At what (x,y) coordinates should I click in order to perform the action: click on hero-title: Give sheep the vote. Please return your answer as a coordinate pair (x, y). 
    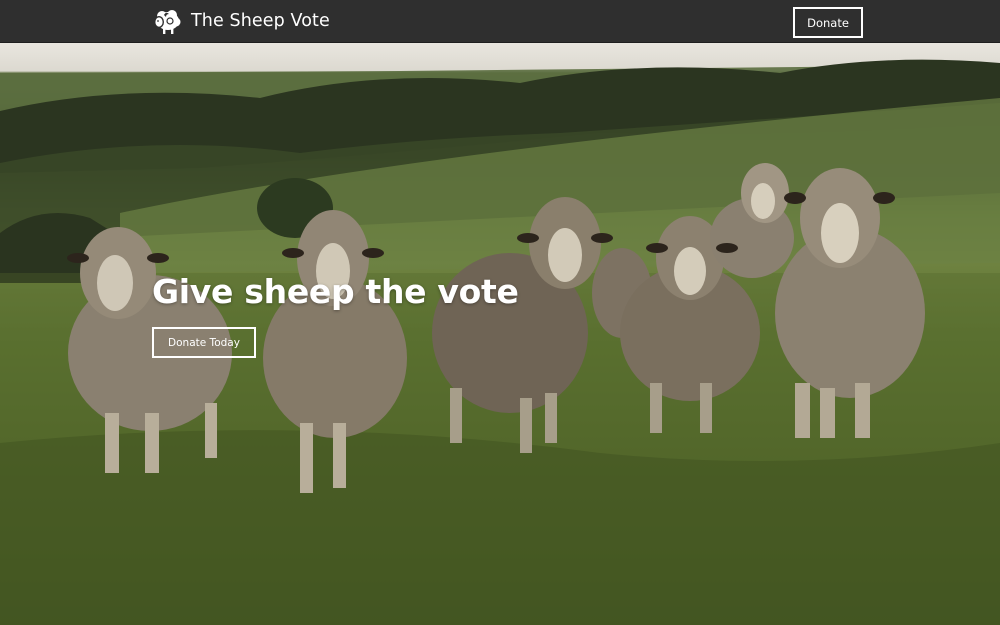
    Looking at the image, I should click on (335, 291).